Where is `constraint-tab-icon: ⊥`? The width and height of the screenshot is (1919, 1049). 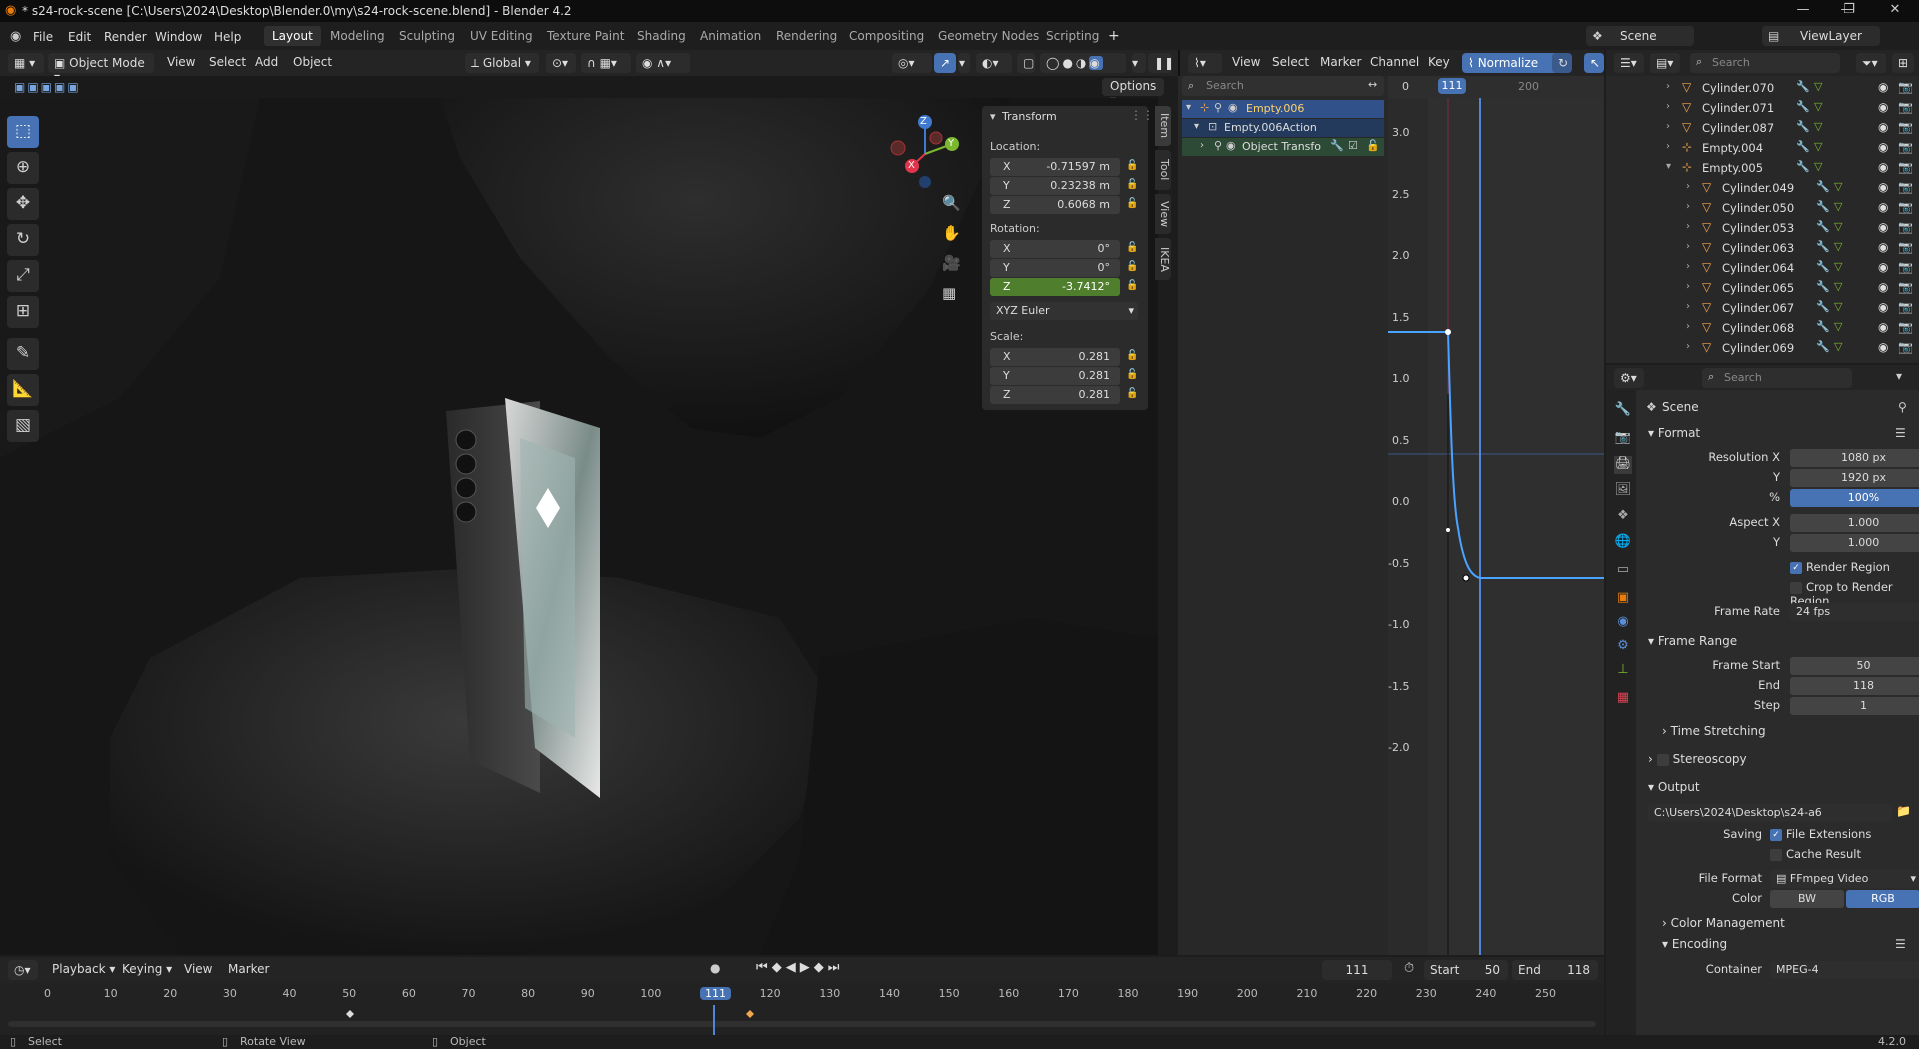
constraint-tab-icon: ⊥ is located at coordinates (1623, 671).